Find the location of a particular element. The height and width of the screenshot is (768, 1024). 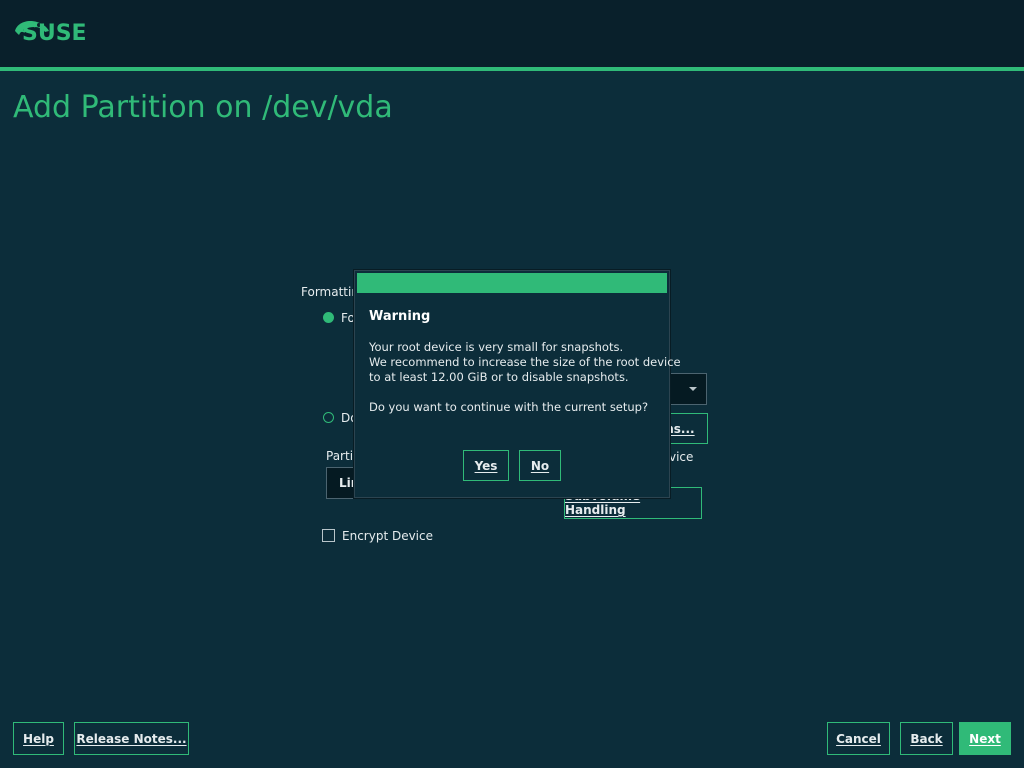

header-bar is located at coordinates (512, 33).